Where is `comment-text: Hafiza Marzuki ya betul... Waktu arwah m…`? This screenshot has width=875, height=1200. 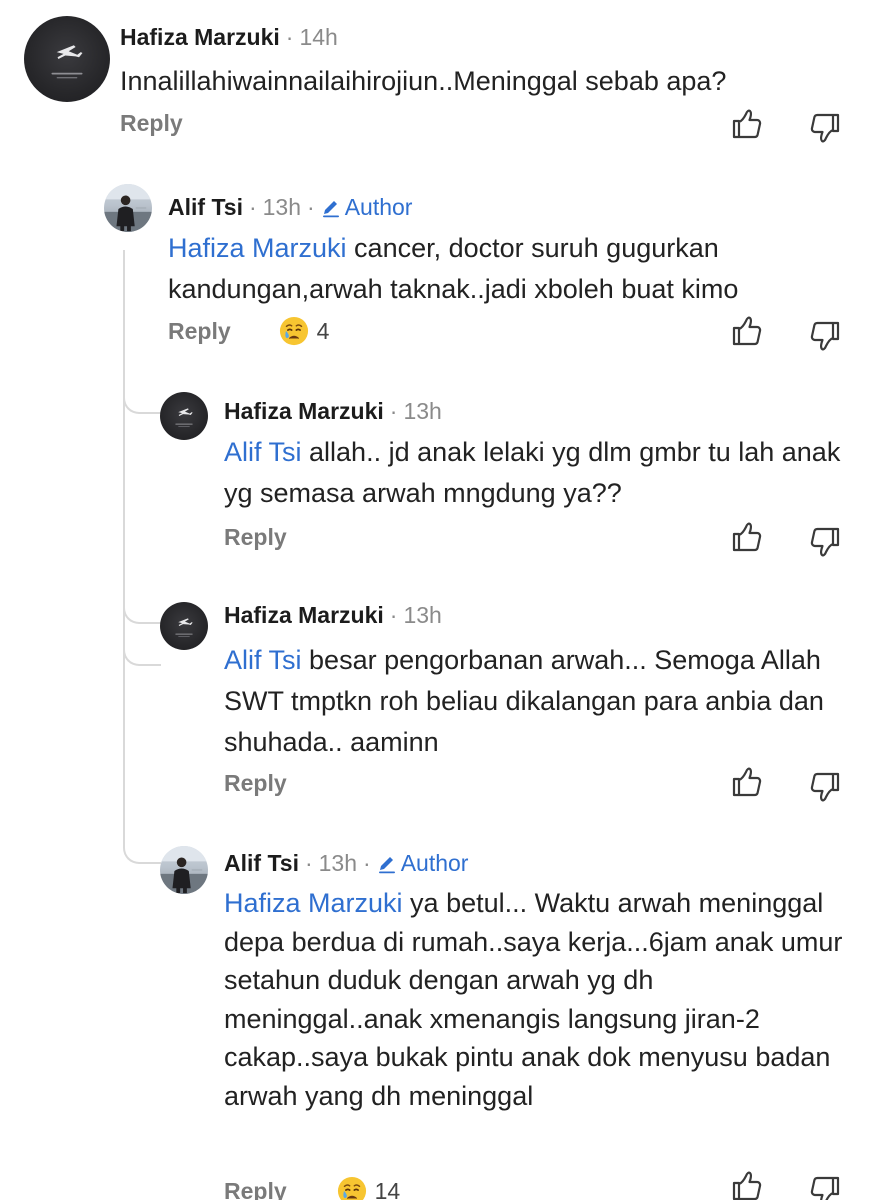
comment-text: Hafiza Marzuki ya betul... Waktu arwah m… is located at coordinates (539, 999).